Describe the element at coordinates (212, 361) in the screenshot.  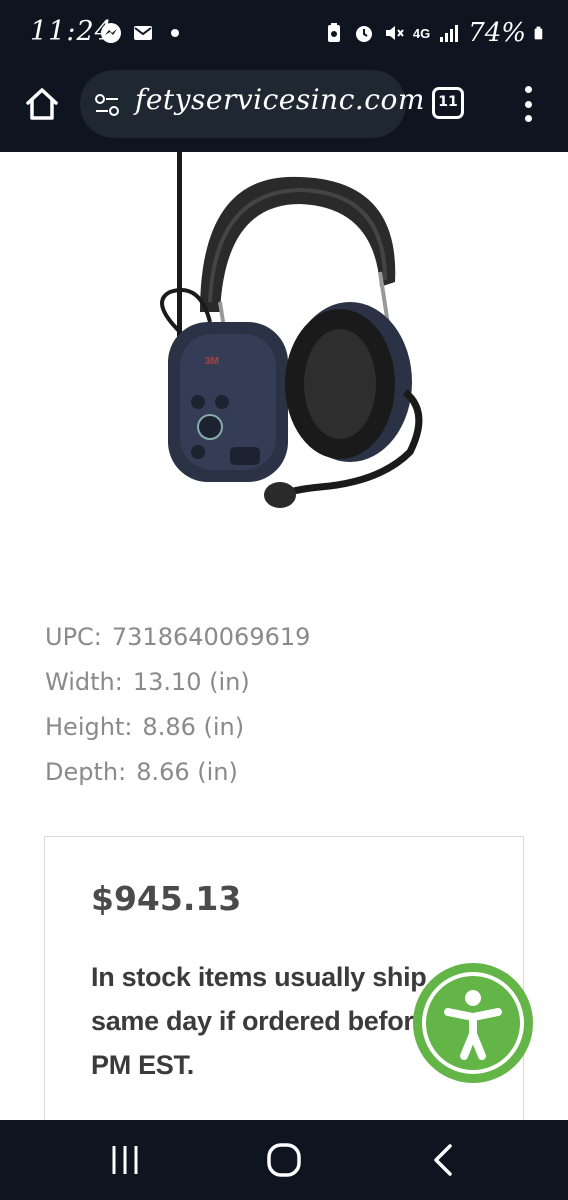
I see `svg-text: 3M` at that location.